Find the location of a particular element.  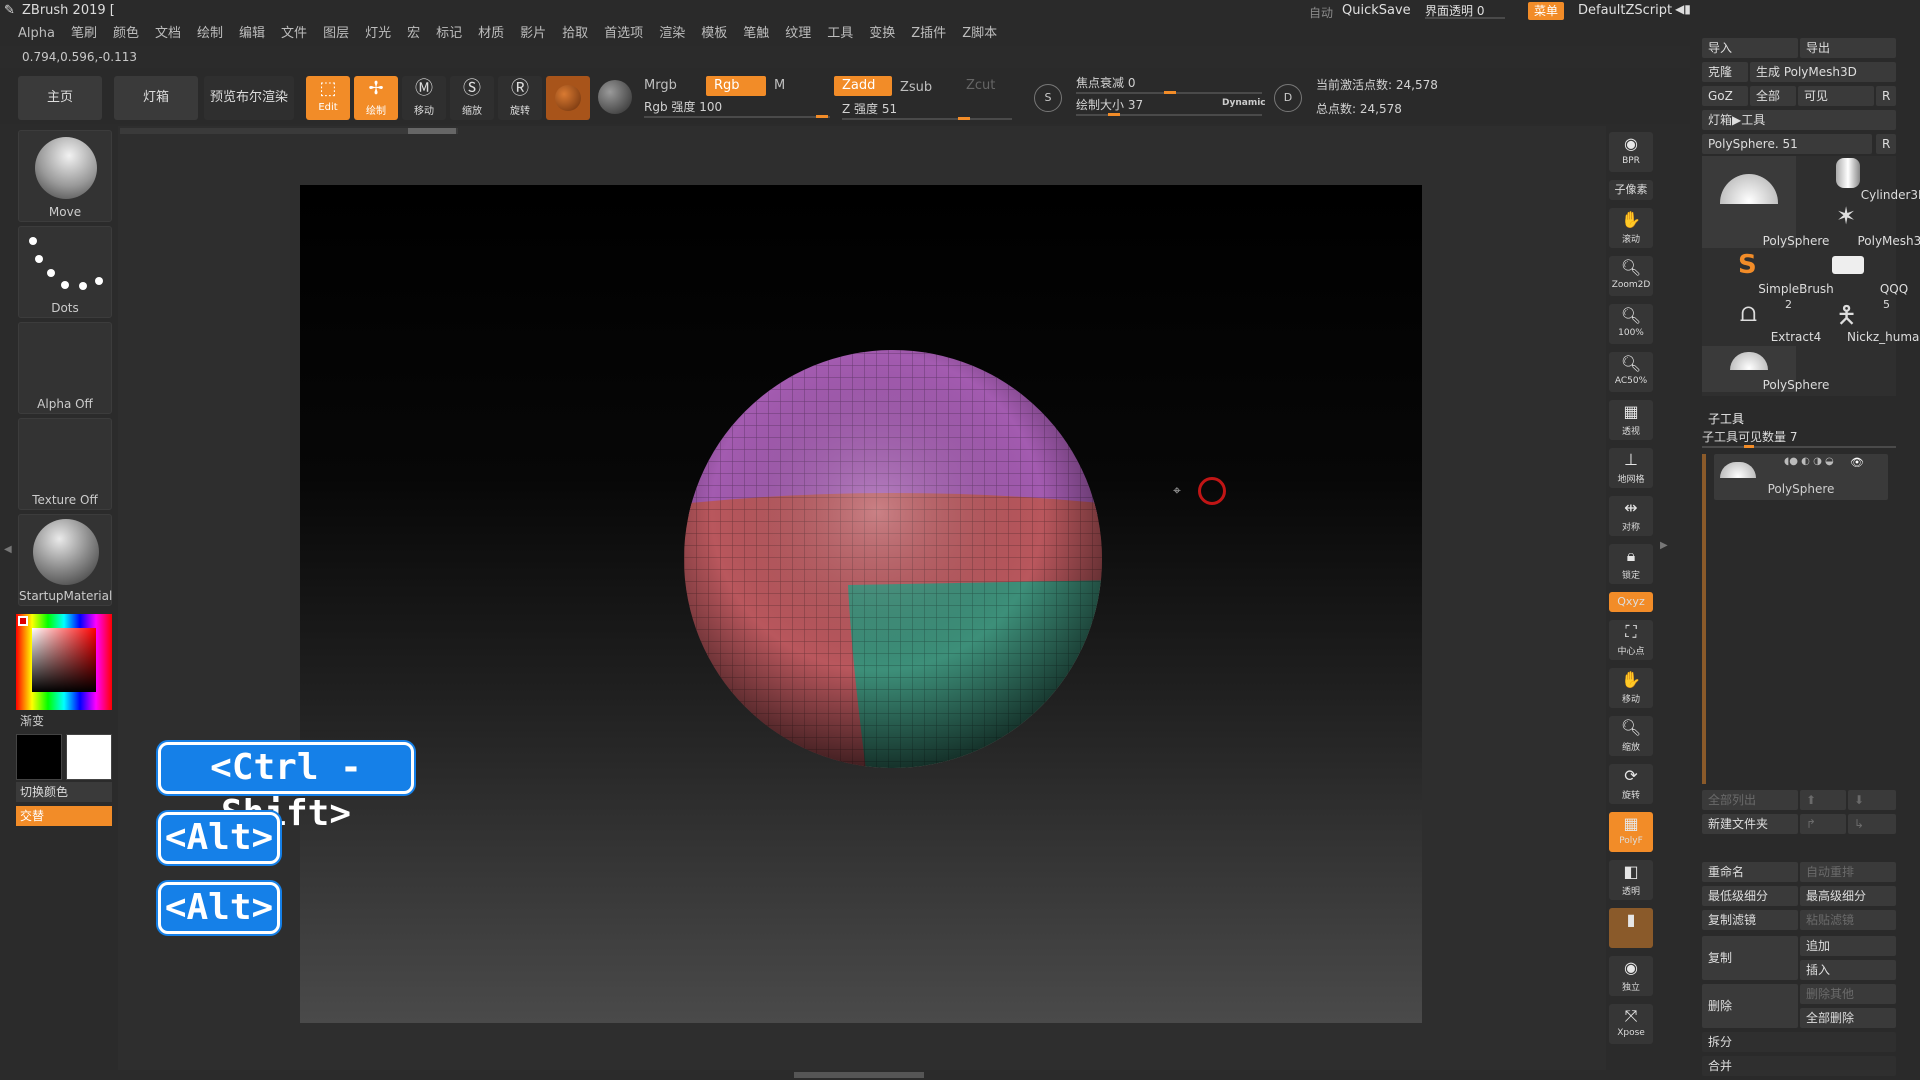

texture-sphere-icon is located at coordinates (615, 97).